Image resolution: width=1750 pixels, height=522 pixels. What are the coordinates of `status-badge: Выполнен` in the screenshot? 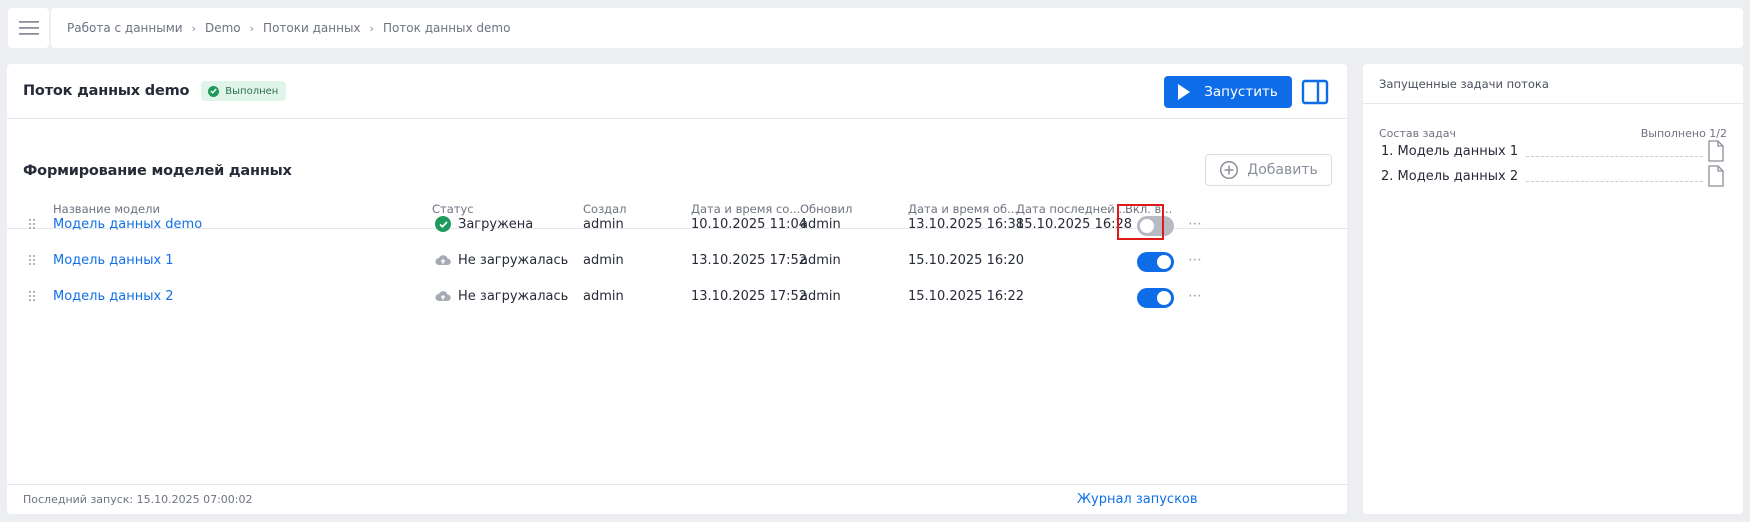 It's located at (244, 91).